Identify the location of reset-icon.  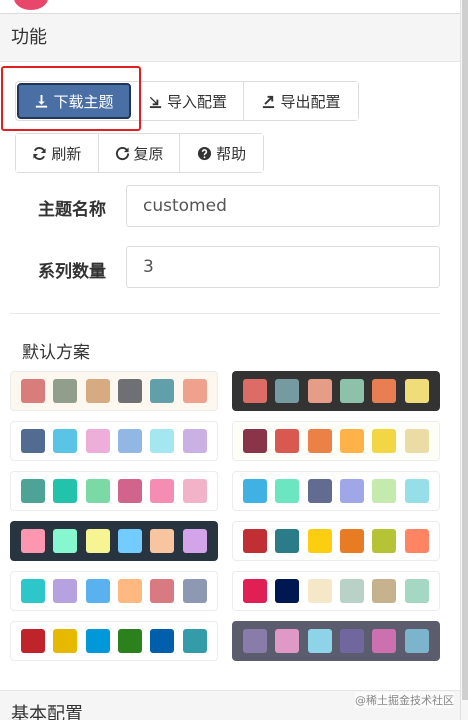
(122, 153).